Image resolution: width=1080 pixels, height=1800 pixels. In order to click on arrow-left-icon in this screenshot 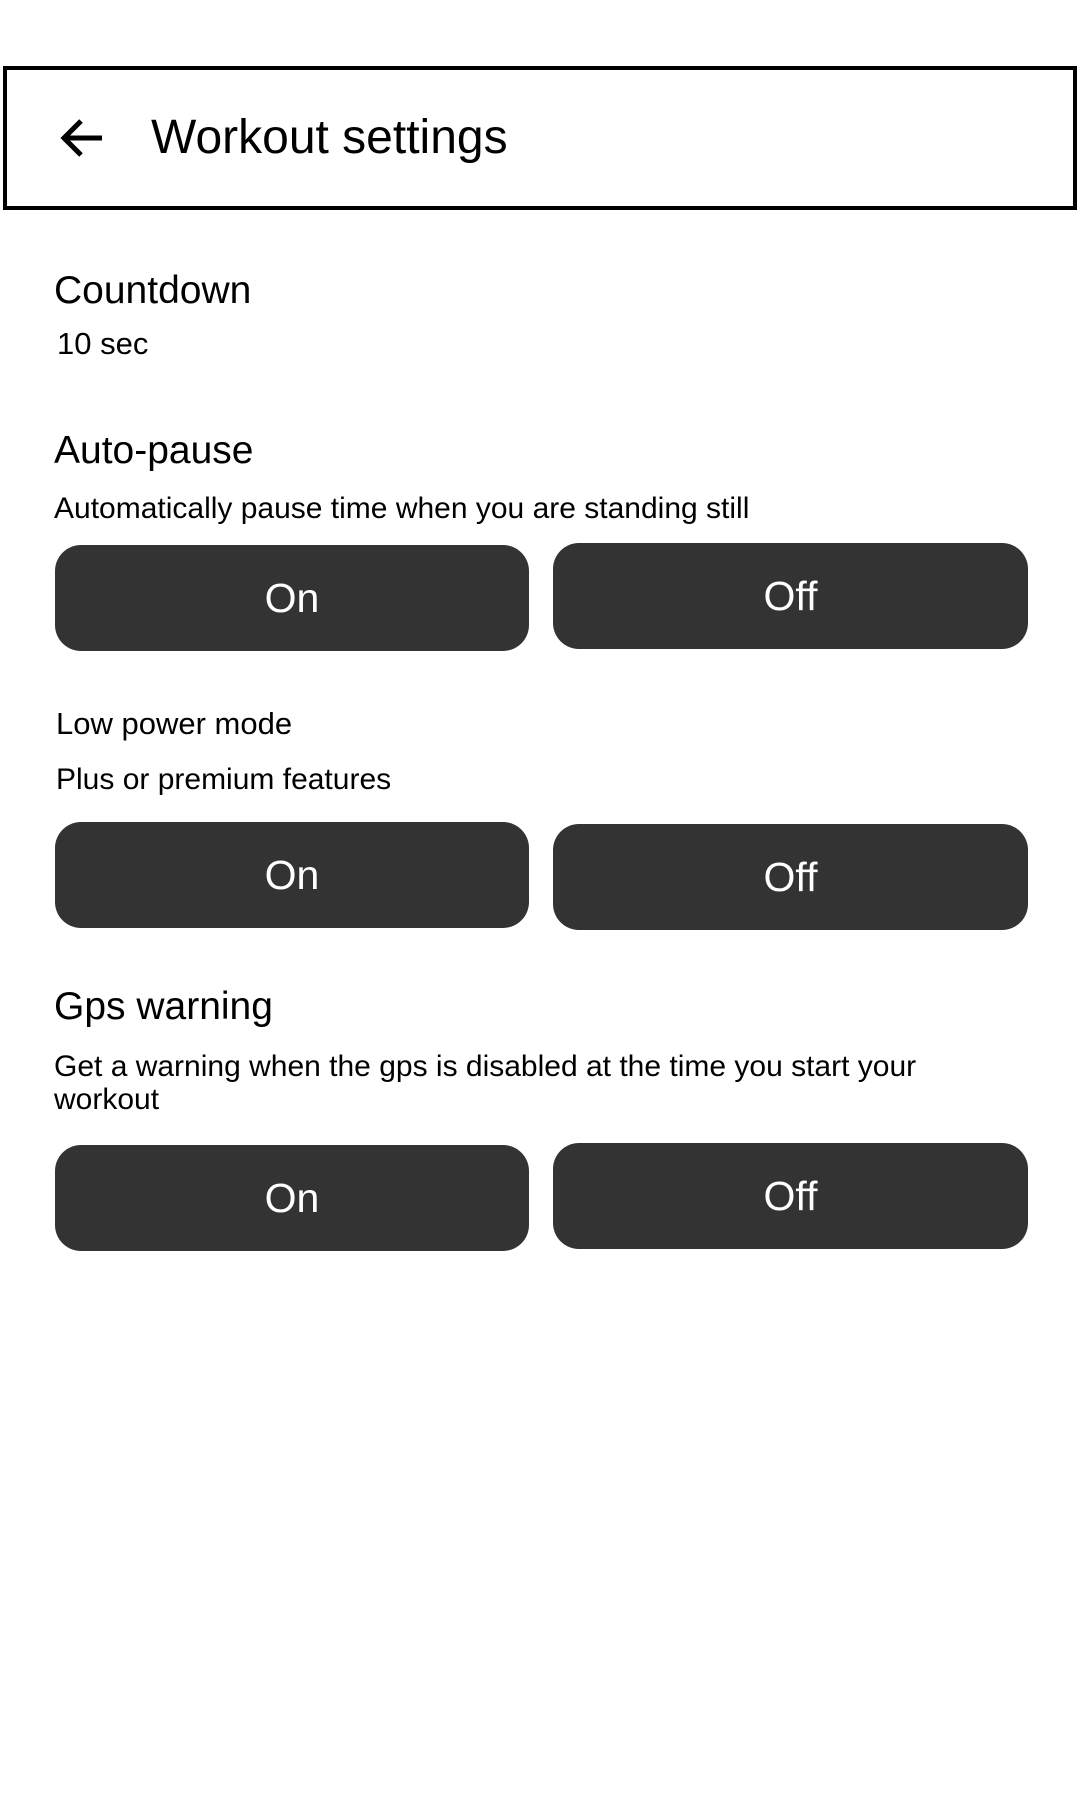, I will do `click(81, 138)`.